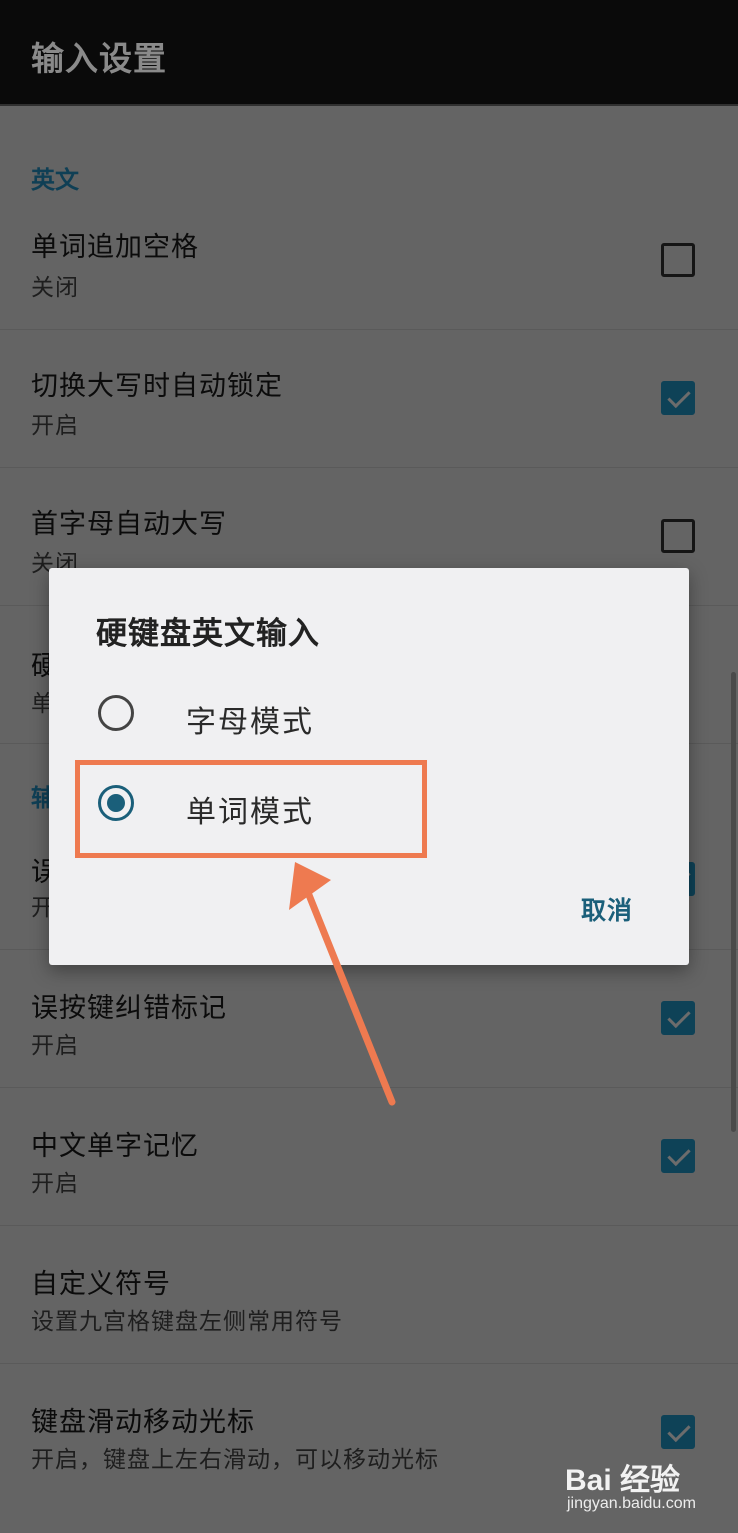  I want to click on watermark-url: jingyan.baidu.com, so click(631, 1503).